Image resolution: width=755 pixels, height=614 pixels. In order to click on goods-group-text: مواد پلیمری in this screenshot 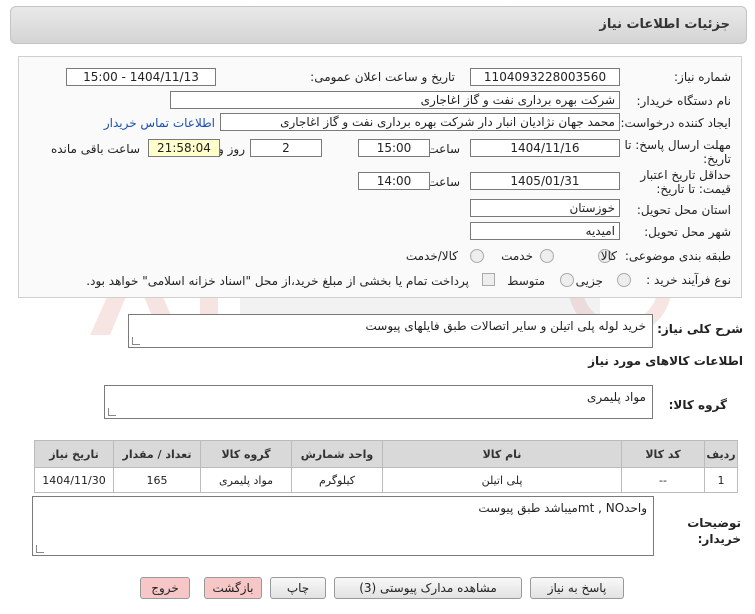, I will do `click(616, 397)`.